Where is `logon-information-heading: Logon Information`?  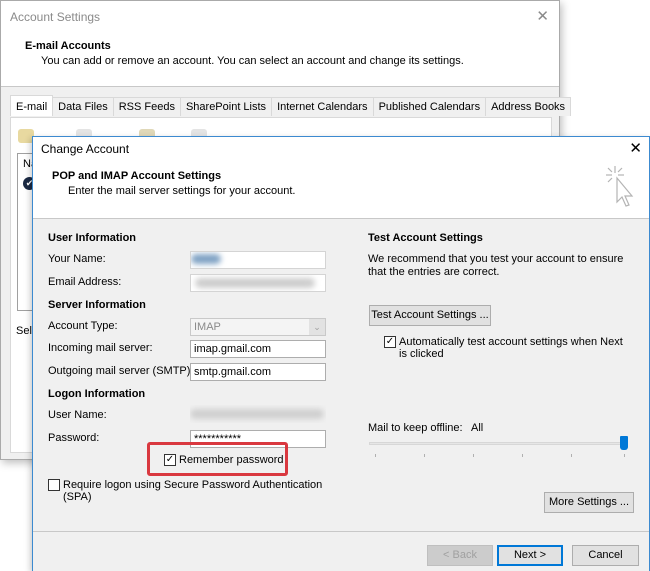 logon-information-heading: Logon Information is located at coordinates (97, 394).